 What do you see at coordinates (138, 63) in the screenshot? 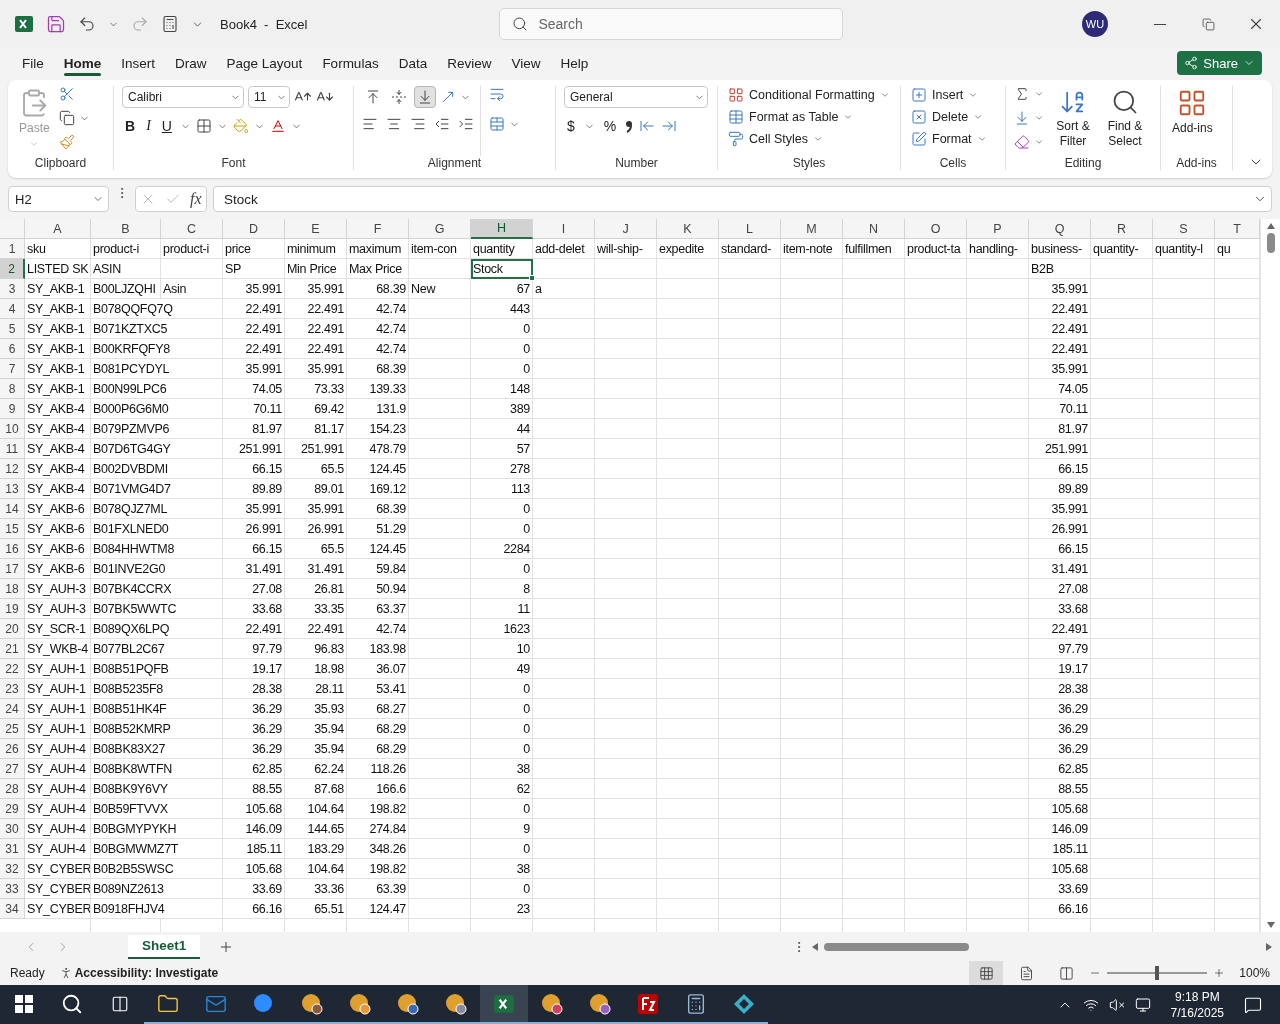
I see `ribbon-tab: Insert` at bounding box center [138, 63].